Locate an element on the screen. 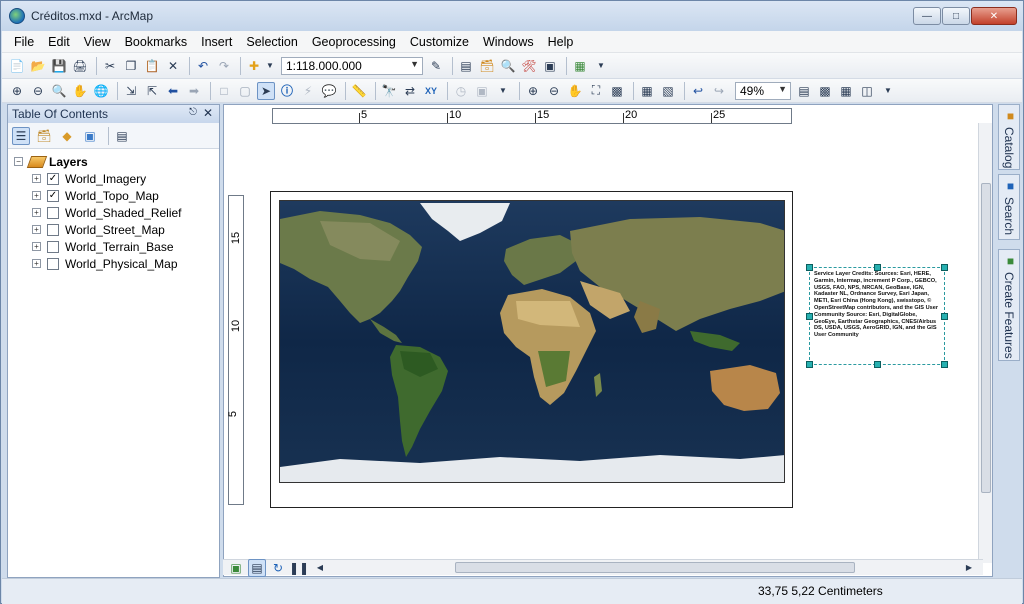 The height and width of the screenshot is (604, 1024). layer-row: + World_Shaded_Relief is located at coordinates (116, 212).